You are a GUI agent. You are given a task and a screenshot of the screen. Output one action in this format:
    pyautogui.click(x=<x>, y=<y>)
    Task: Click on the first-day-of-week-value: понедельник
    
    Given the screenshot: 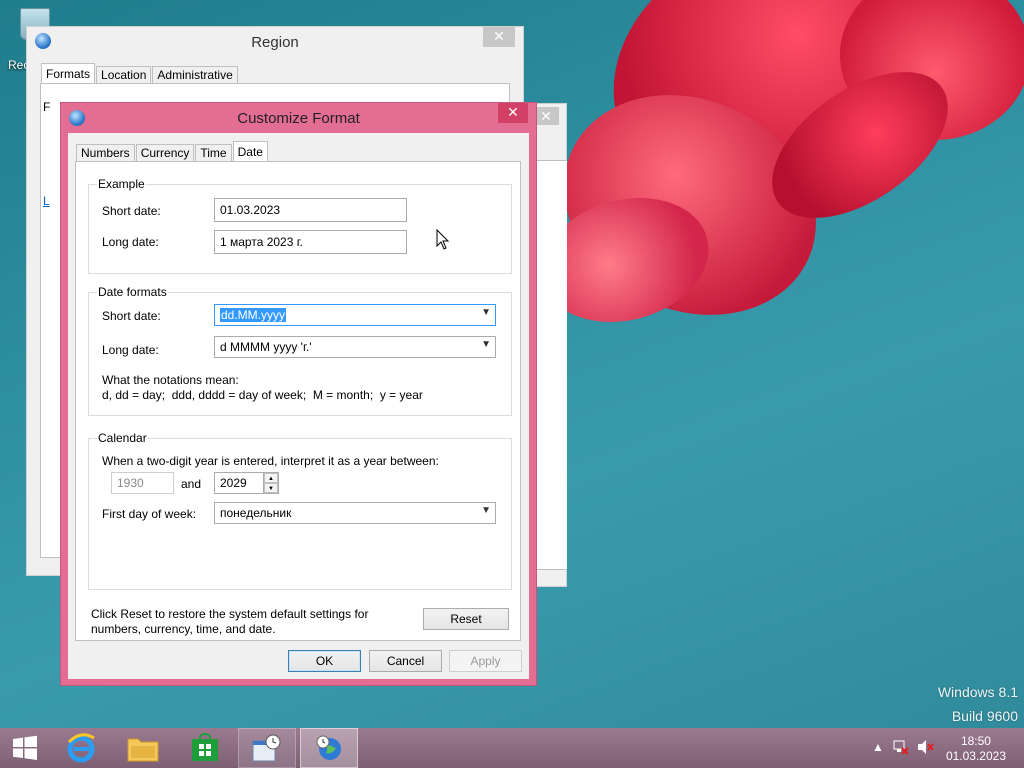 What is the action you would take?
    pyautogui.click(x=256, y=513)
    